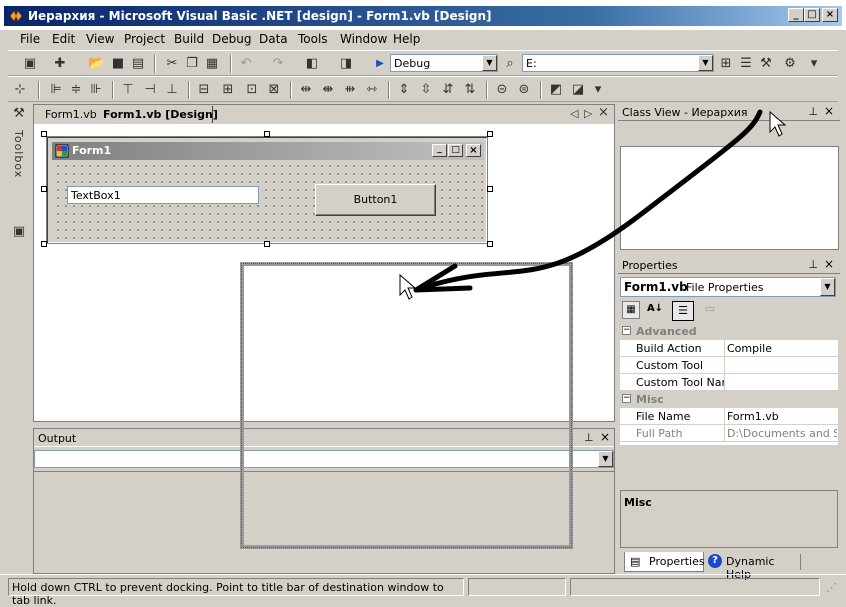 The image size is (846, 607). I want to click on make-same-size-icon: ⊠, so click(274, 90).